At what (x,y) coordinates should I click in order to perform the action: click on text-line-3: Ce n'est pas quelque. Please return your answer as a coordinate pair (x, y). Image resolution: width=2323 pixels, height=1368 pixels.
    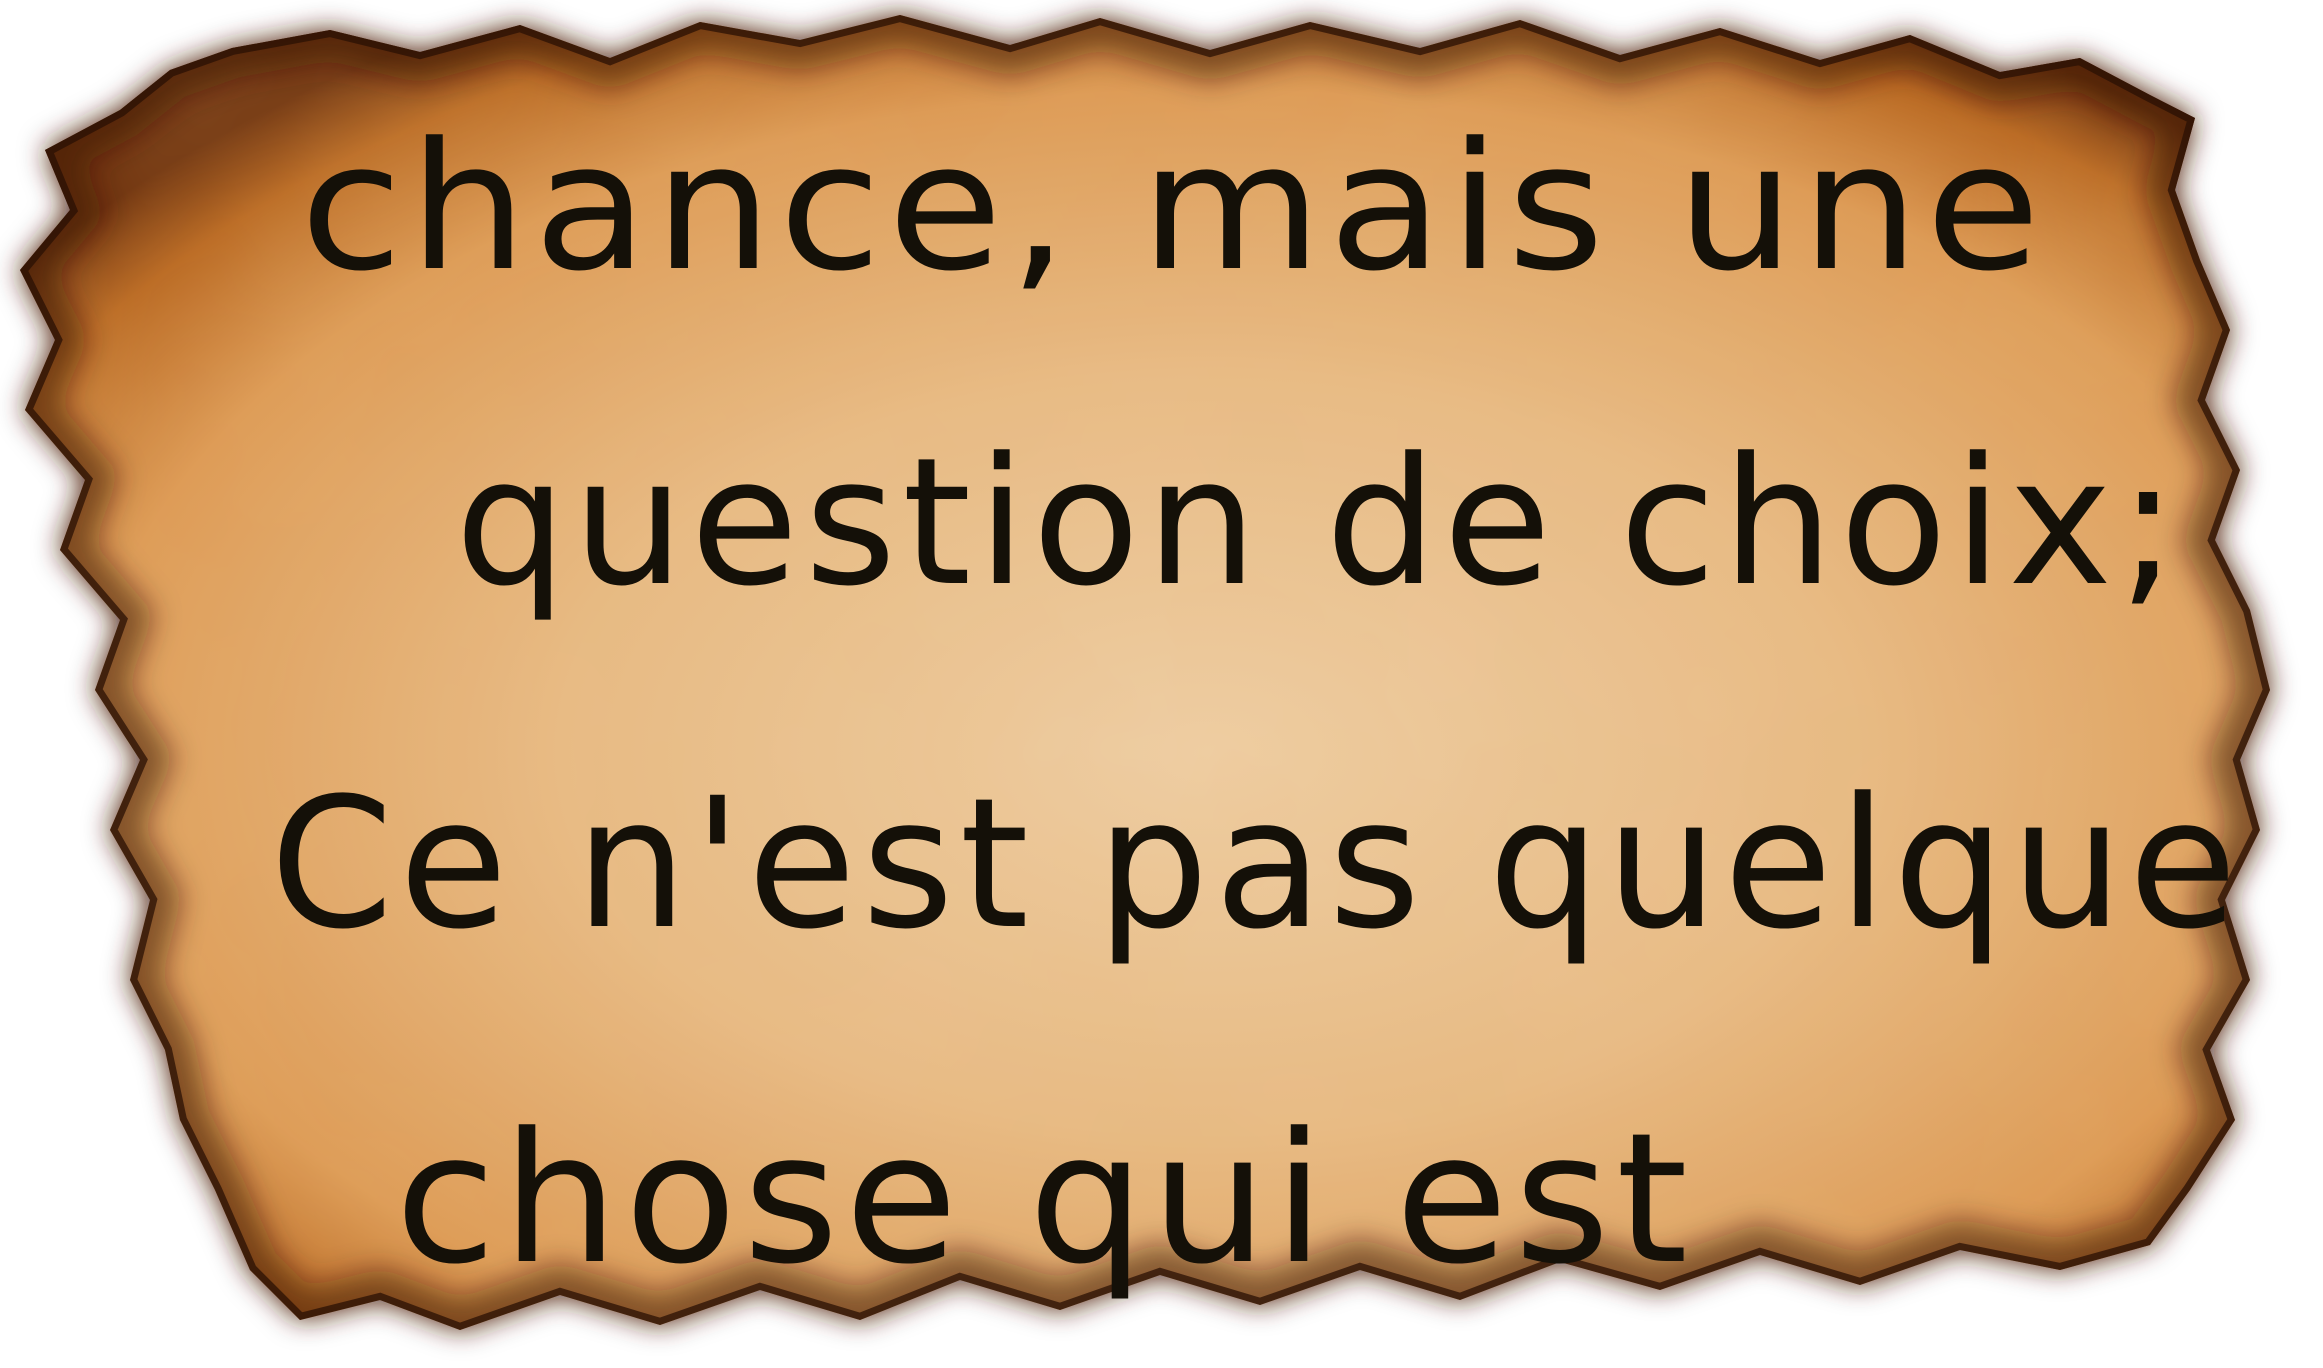
    Looking at the image, I should click on (1257, 864).